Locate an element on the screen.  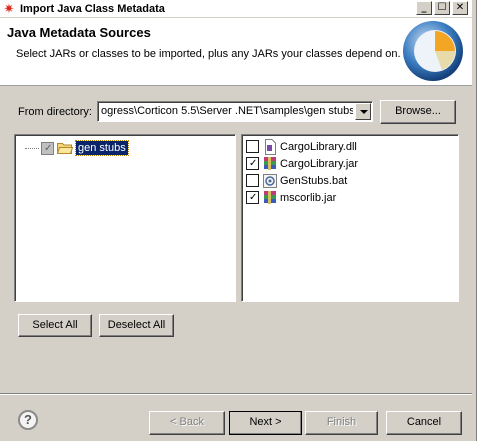
select-all-button: Select All is located at coordinates (55, 325).